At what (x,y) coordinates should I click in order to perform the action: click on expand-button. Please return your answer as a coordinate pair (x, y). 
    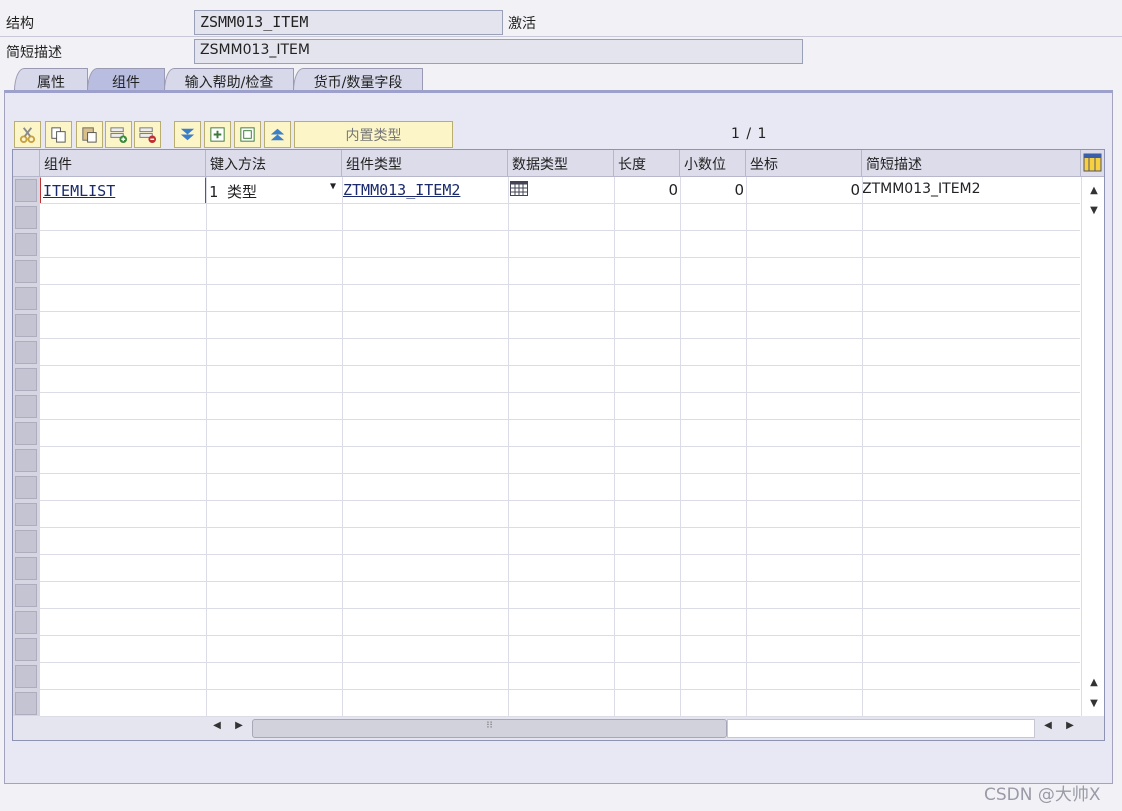
    Looking at the image, I should click on (217, 134).